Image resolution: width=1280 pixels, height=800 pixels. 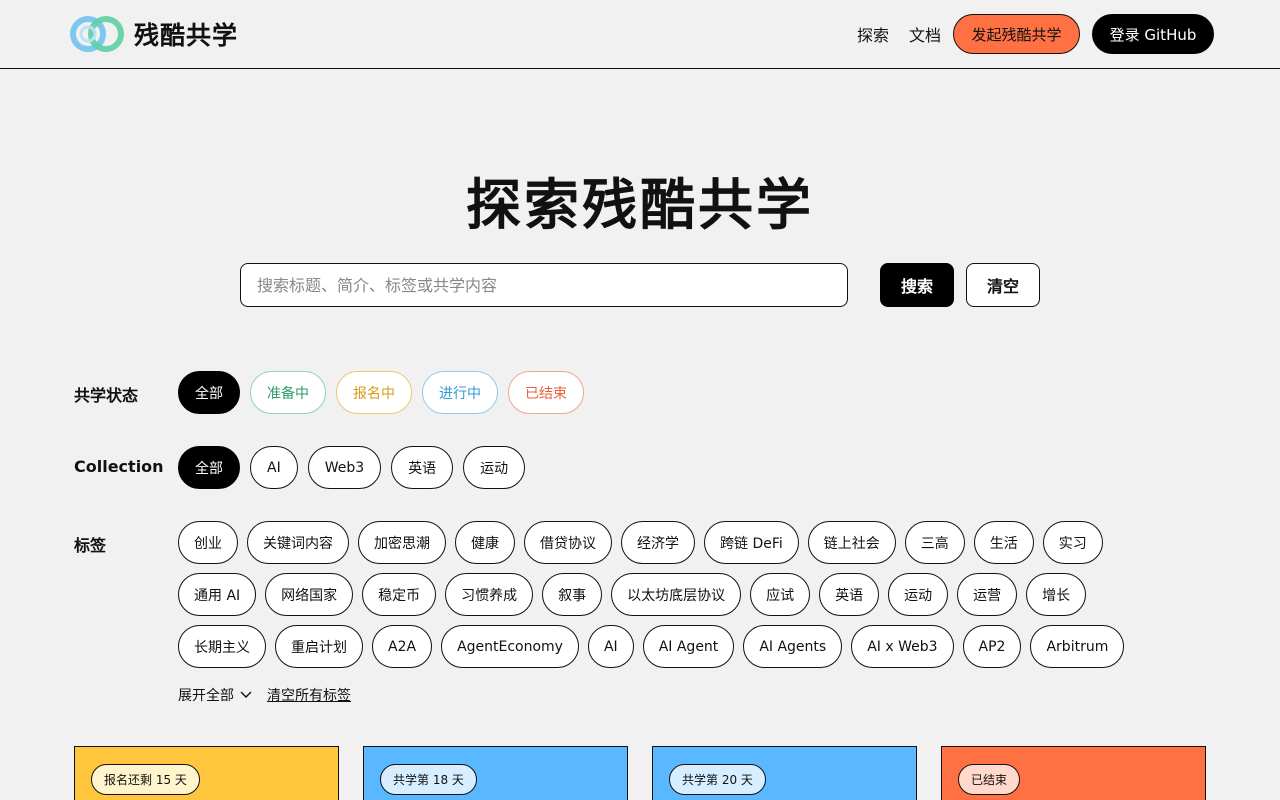 I want to click on expand-all-label: 展开全部, so click(x=206, y=696).